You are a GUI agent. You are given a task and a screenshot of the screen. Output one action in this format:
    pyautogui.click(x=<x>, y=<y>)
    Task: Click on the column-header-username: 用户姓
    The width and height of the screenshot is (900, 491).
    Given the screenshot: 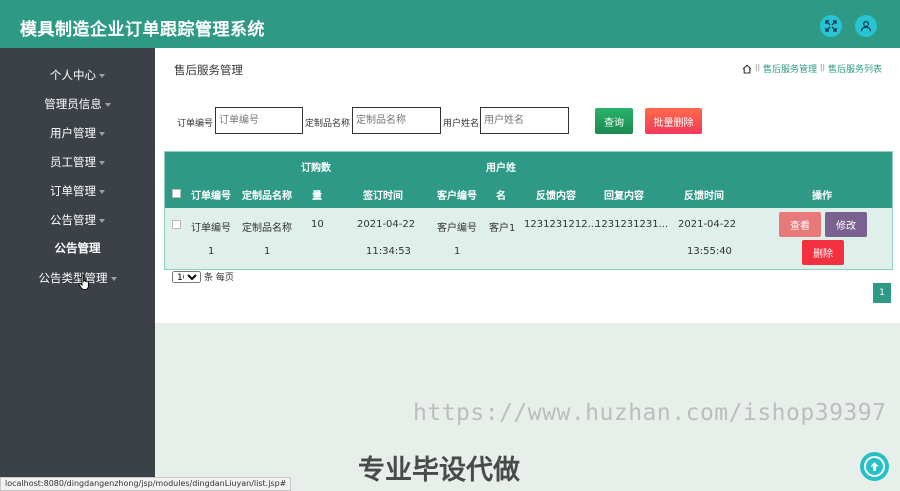 What is the action you would take?
    pyautogui.click(x=501, y=168)
    